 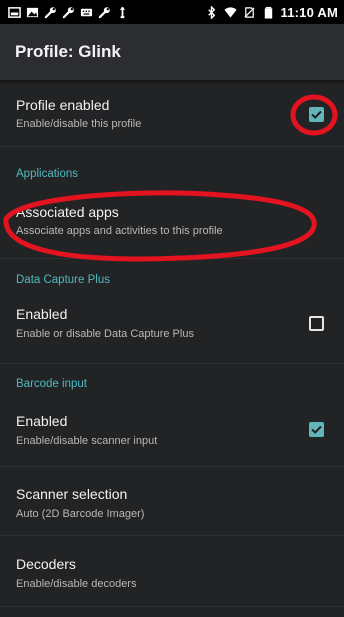 I want to click on pref-title: Scanner selection, so click(x=72, y=494).